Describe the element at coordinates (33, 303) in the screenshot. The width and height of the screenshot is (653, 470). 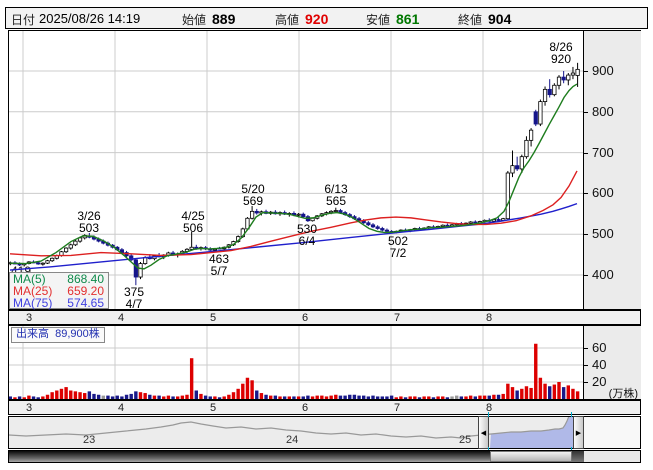
I see `ma75-label: MA(75)` at that location.